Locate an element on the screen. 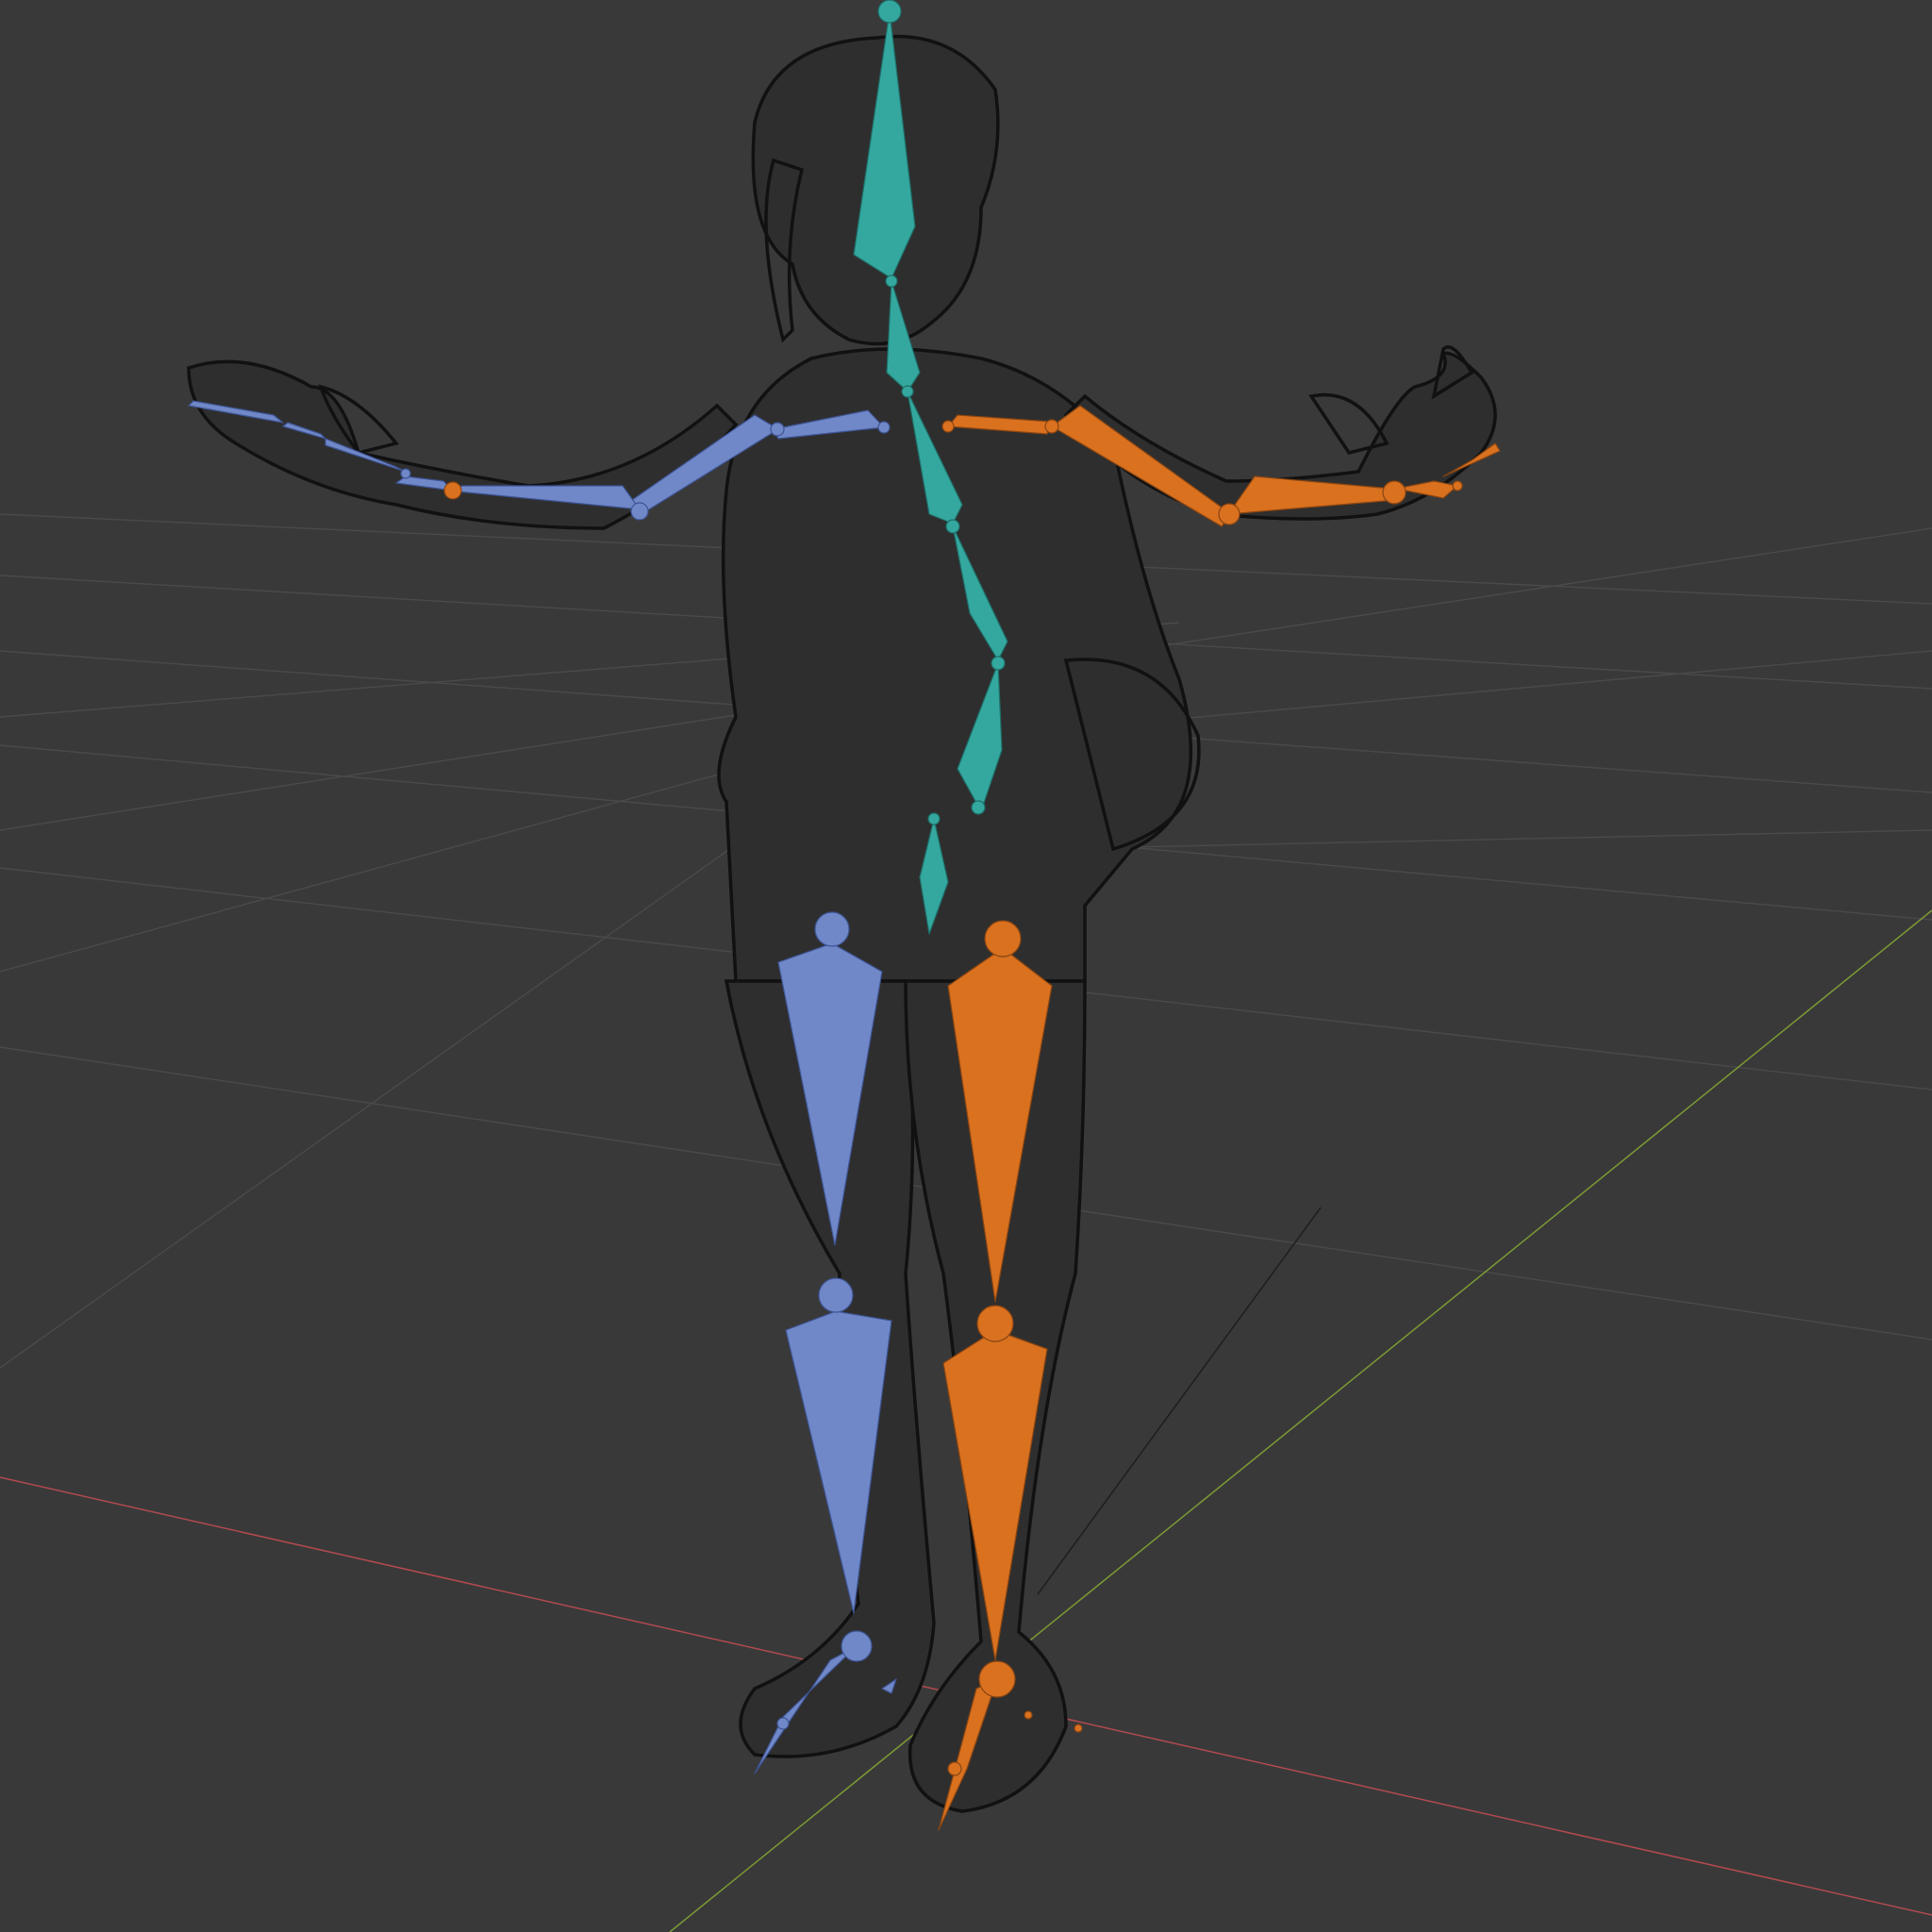  joint-left-knee is located at coordinates (836, 1295).